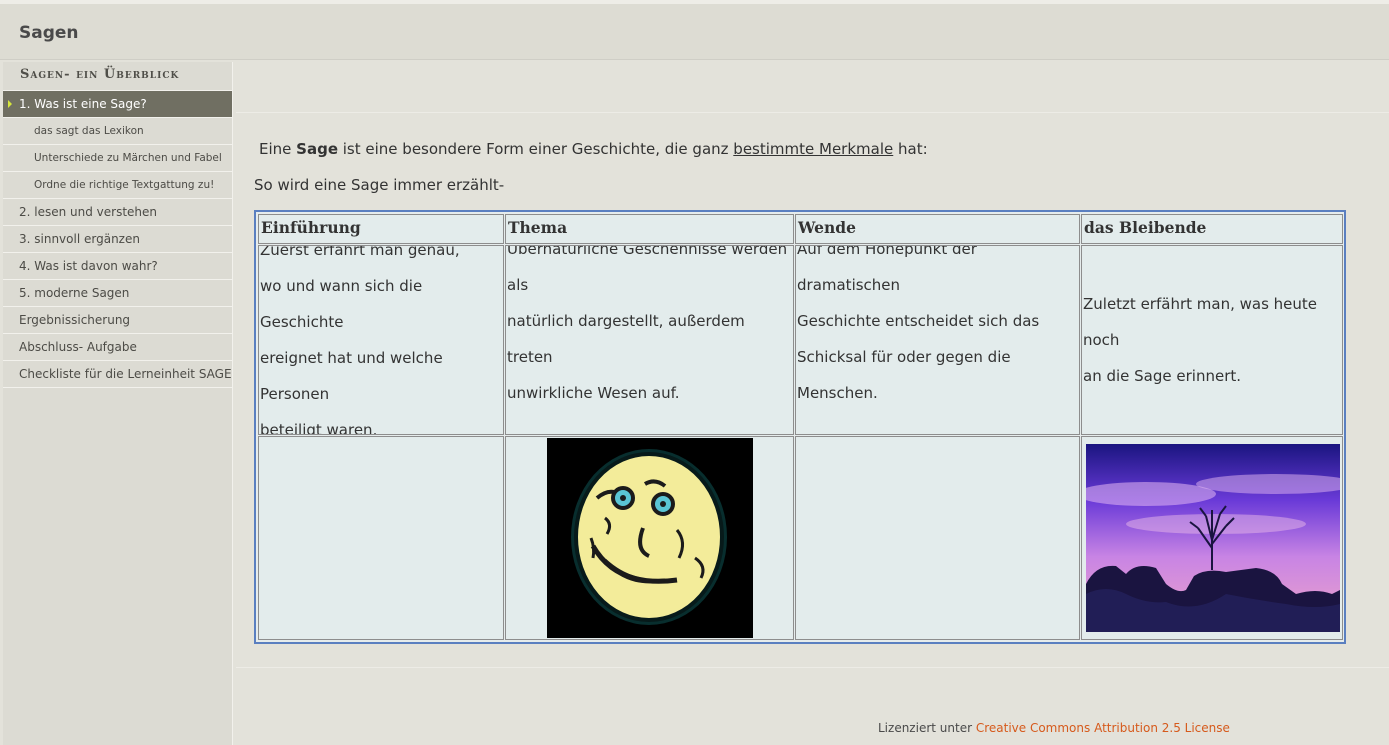  What do you see at coordinates (117, 320) in the screenshot?
I see `nav-item-ergebnissicherung: Ergebnissicherung` at bounding box center [117, 320].